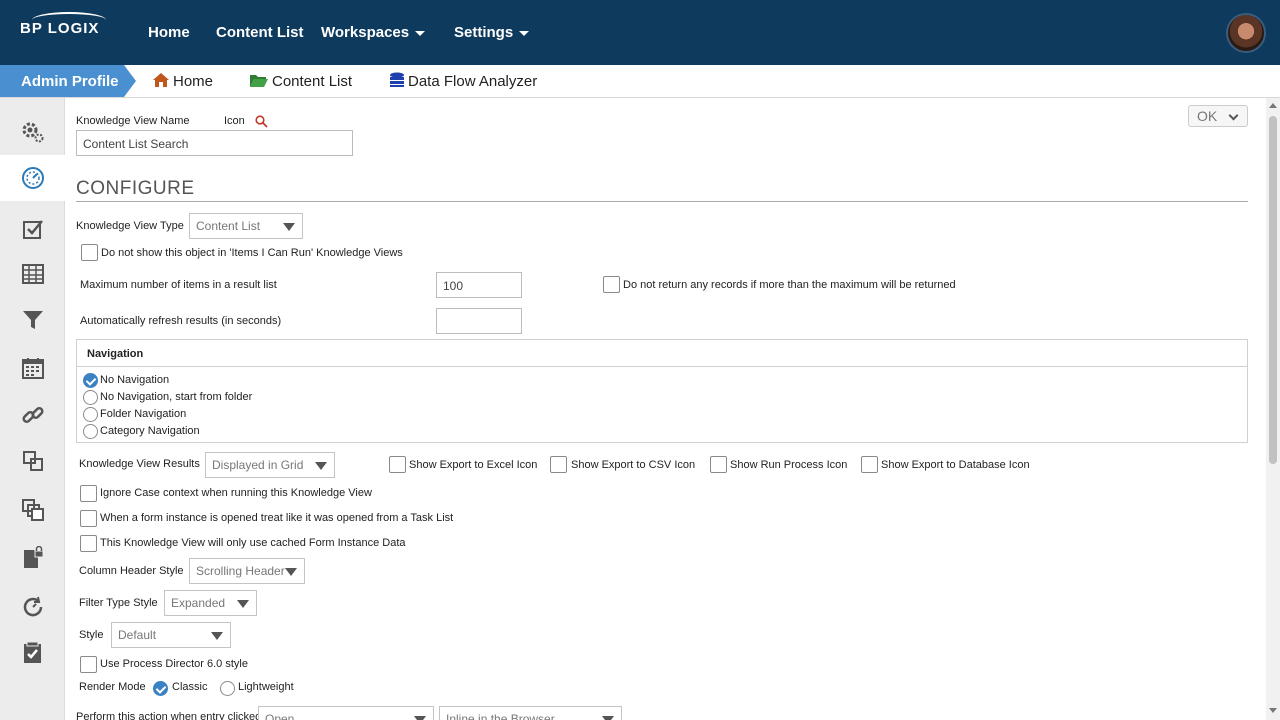 Image resolution: width=1280 pixels, height=720 pixels. I want to click on breadcrumb-home-label: Home, so click(193, 81).